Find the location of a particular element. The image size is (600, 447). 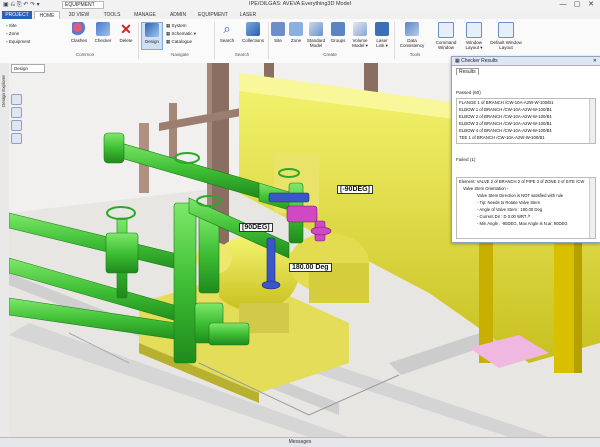

failed-header: Failed (1) is located at coordinates (465, 159).